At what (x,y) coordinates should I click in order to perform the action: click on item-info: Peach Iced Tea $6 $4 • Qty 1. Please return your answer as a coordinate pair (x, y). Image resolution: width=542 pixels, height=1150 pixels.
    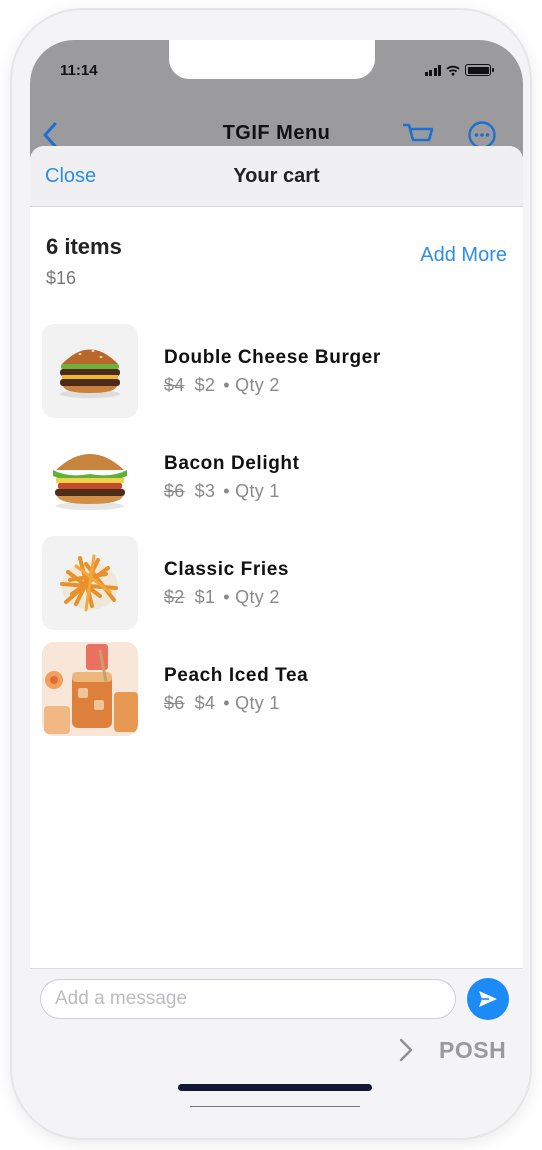
    Looking at the image, I should click on (236, 689).